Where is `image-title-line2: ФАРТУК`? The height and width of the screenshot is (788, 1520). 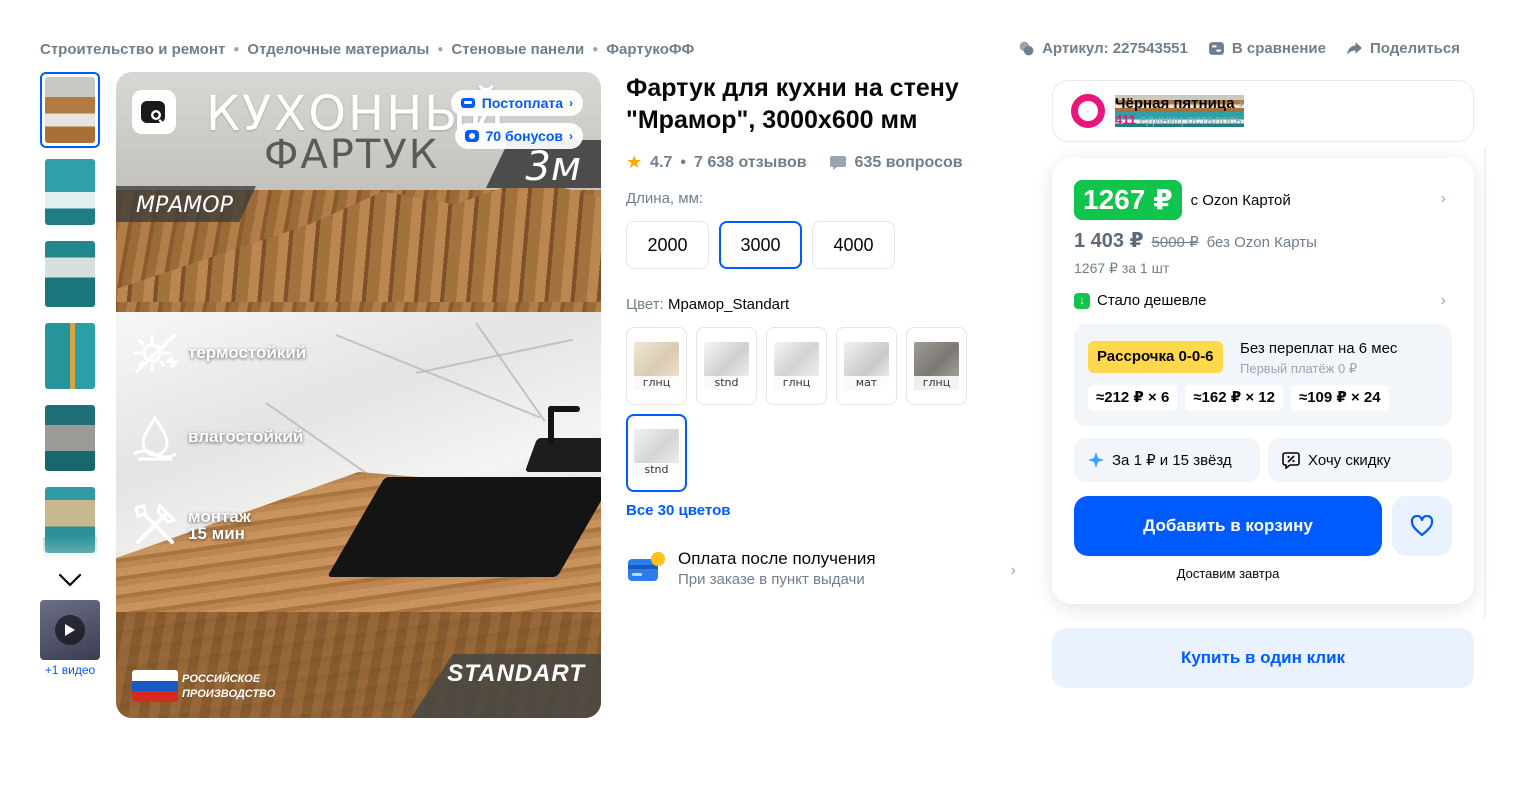 image-title-line2: ФАРТУК is located at coordinates (352, 155).